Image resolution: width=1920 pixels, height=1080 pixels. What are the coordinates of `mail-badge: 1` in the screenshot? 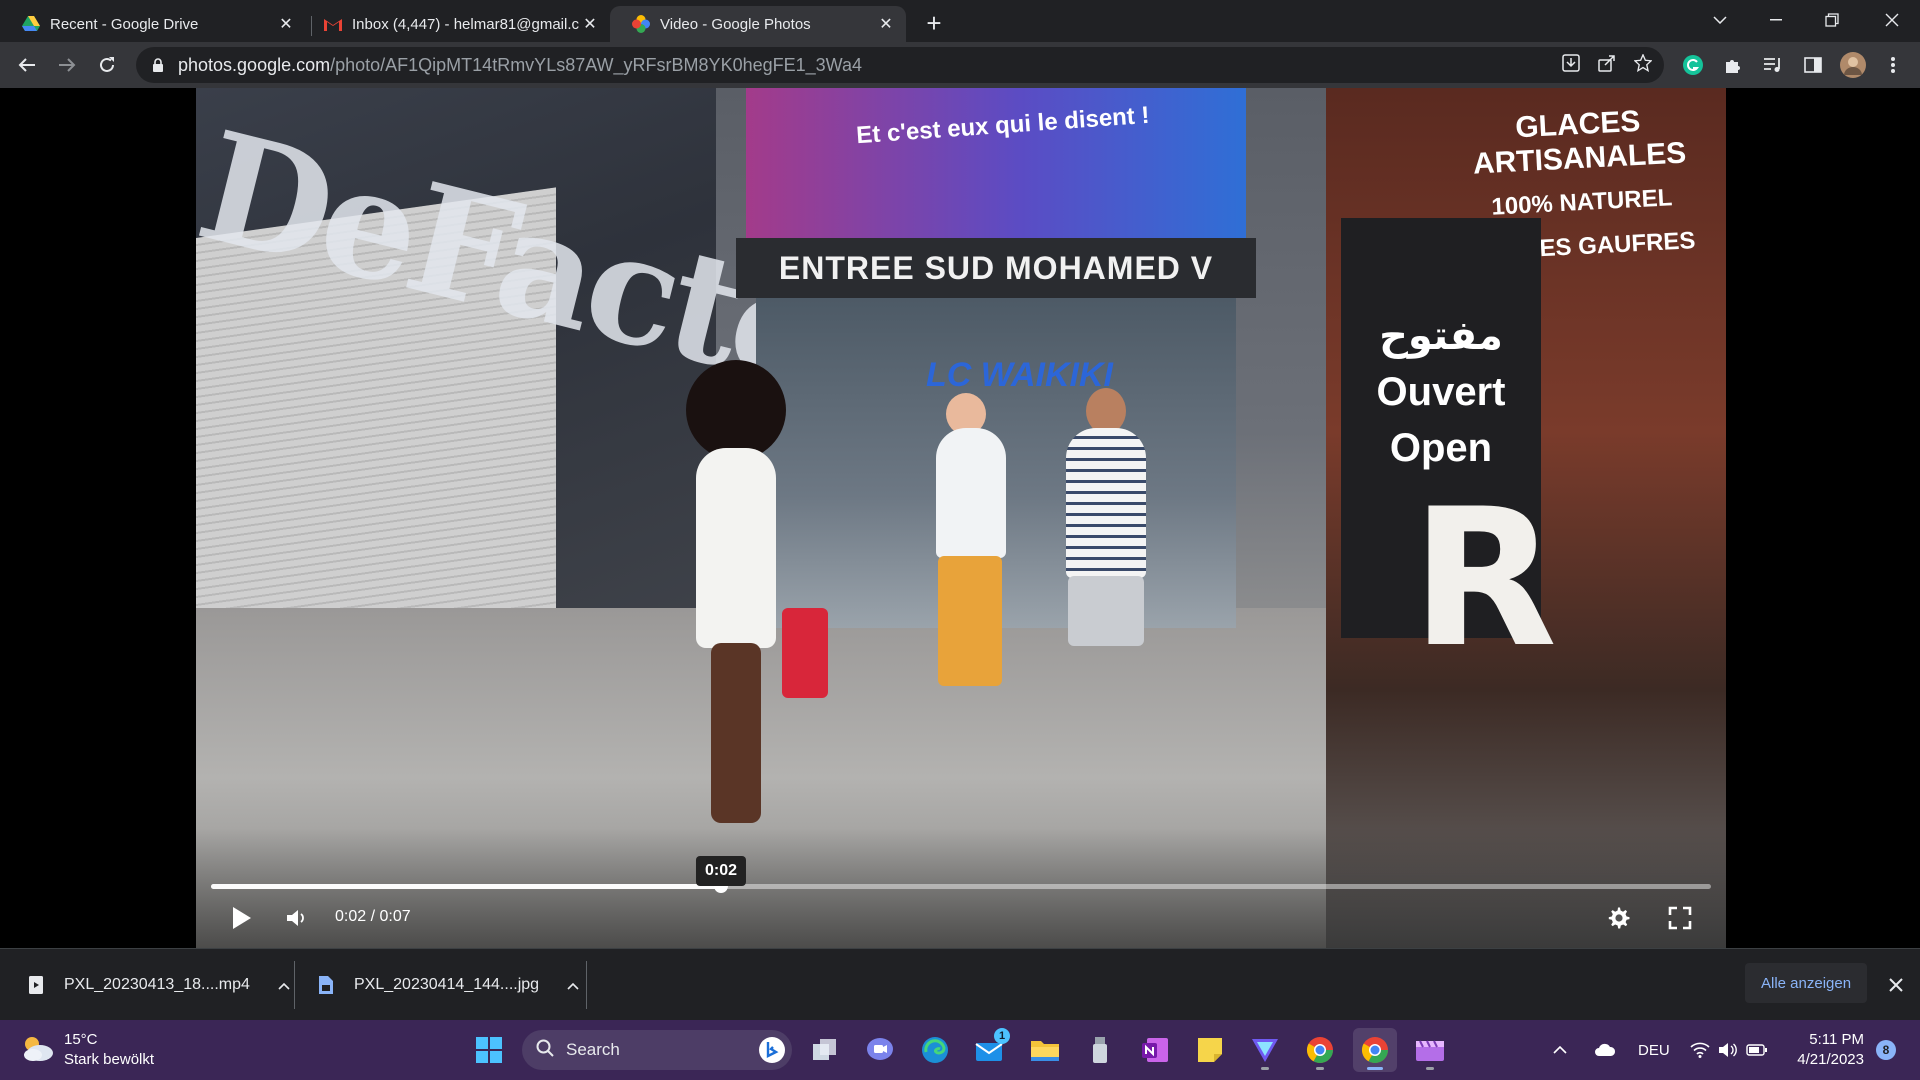 It's located at (1002, 1036).